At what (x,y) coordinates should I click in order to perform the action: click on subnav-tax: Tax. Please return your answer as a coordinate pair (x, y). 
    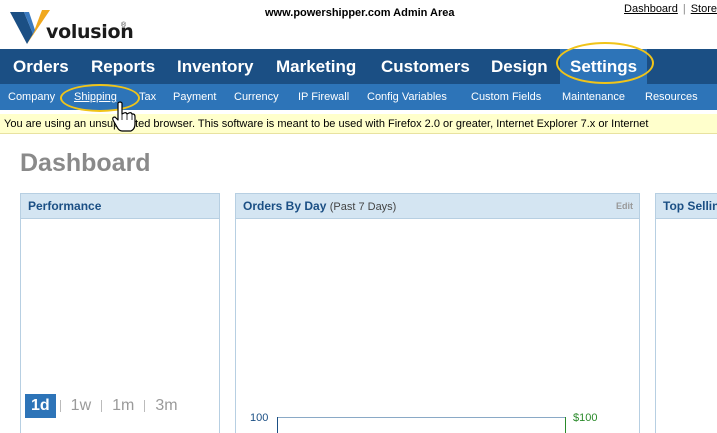
    Looking at the image, I should click on (147, 97).